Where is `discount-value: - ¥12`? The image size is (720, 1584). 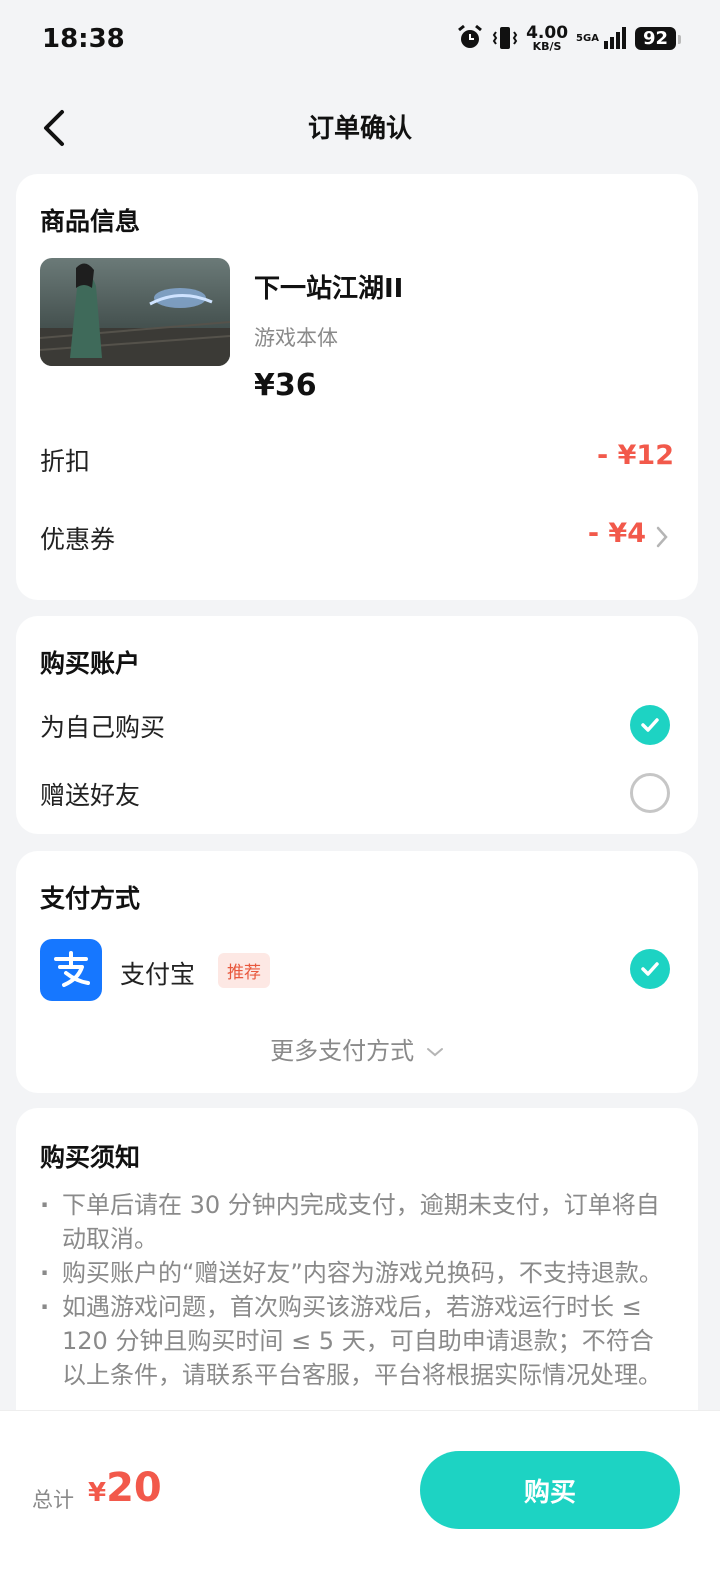 discount-value: - ¥12 is located at coordinates (635, 455).